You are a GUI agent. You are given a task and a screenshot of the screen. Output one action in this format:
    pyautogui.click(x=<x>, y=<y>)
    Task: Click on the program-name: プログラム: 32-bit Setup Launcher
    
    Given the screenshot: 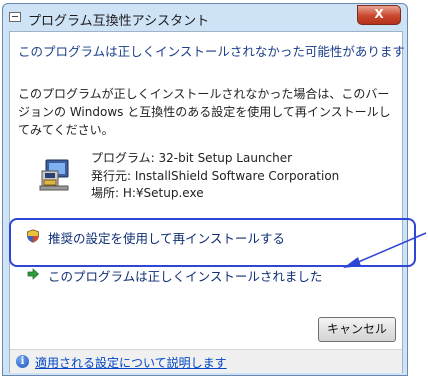 What is the action you would take?
    pyautogui.click(x=192, y=158)
    